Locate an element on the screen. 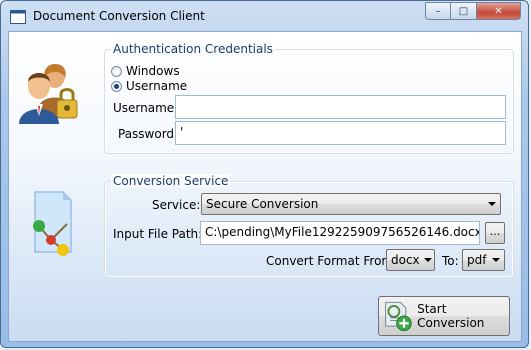 The image size is (531, 350). username-field is located at coordinates (340, 107).